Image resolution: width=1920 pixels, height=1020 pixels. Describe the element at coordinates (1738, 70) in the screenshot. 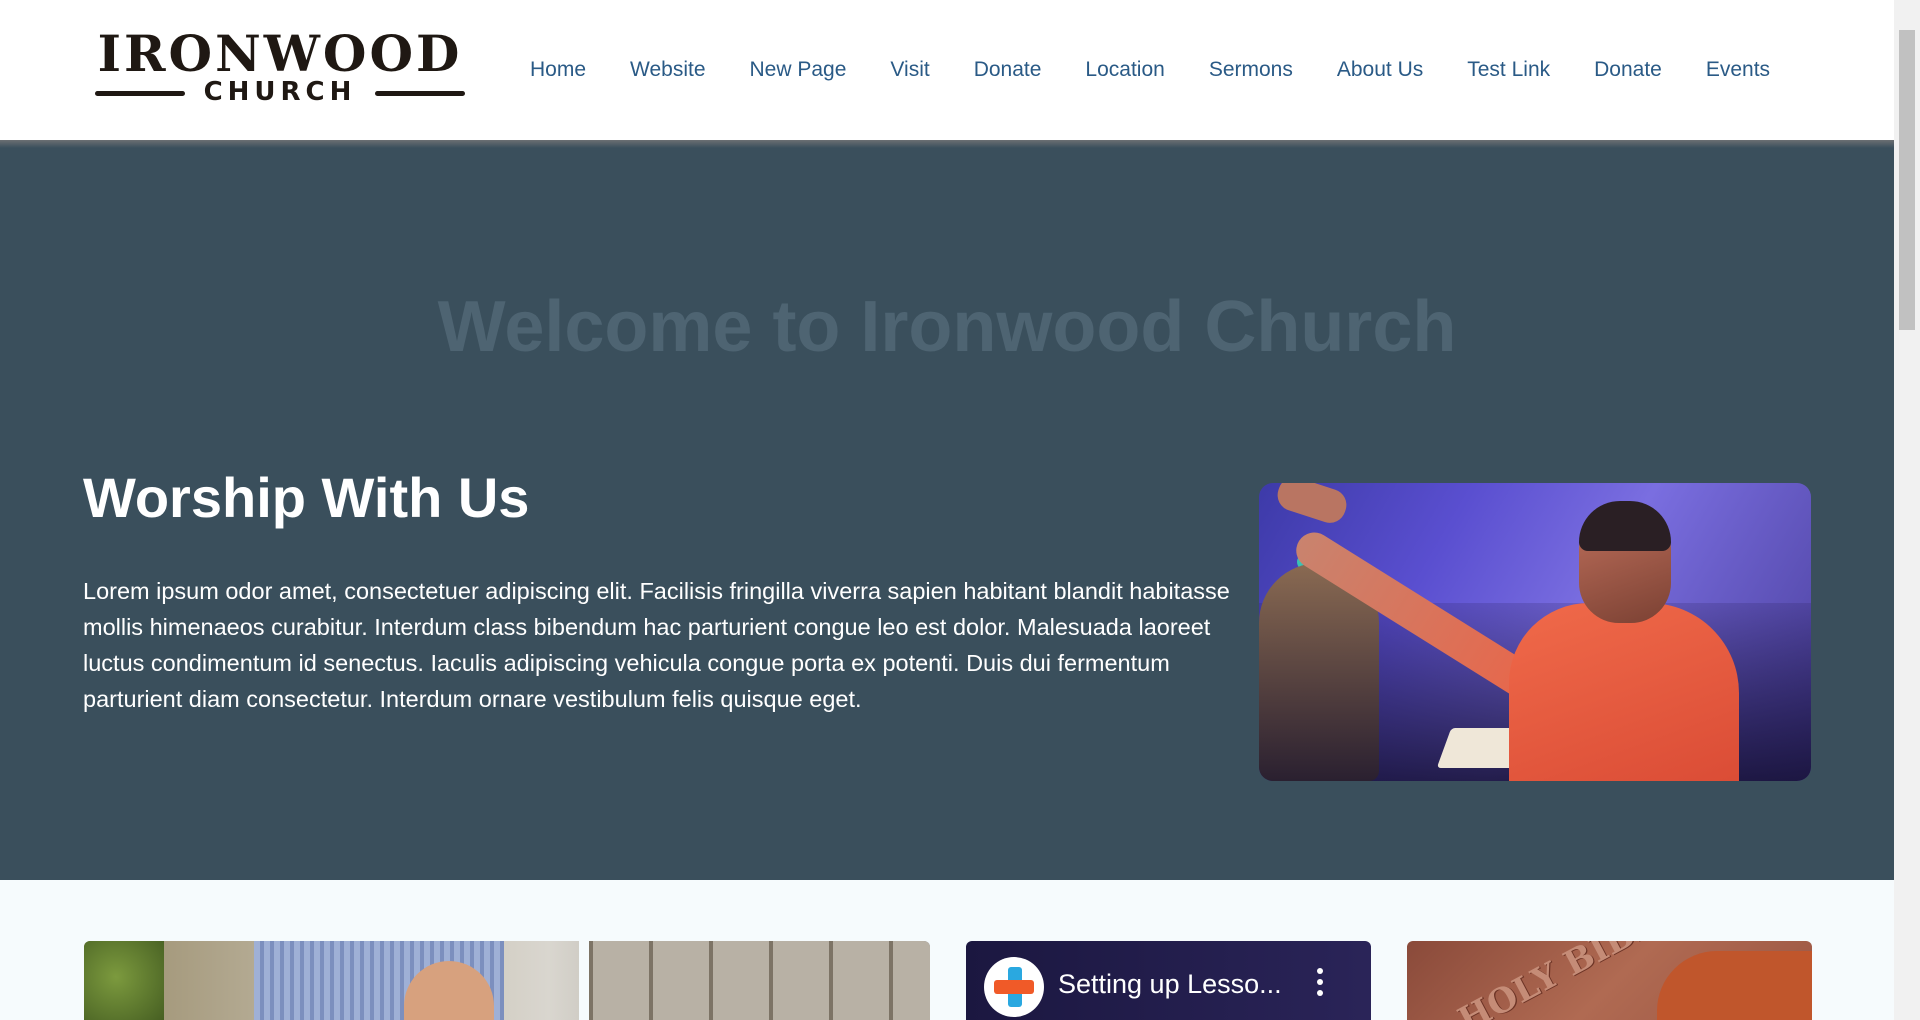

I see `nav-item-events: Events` at that location.